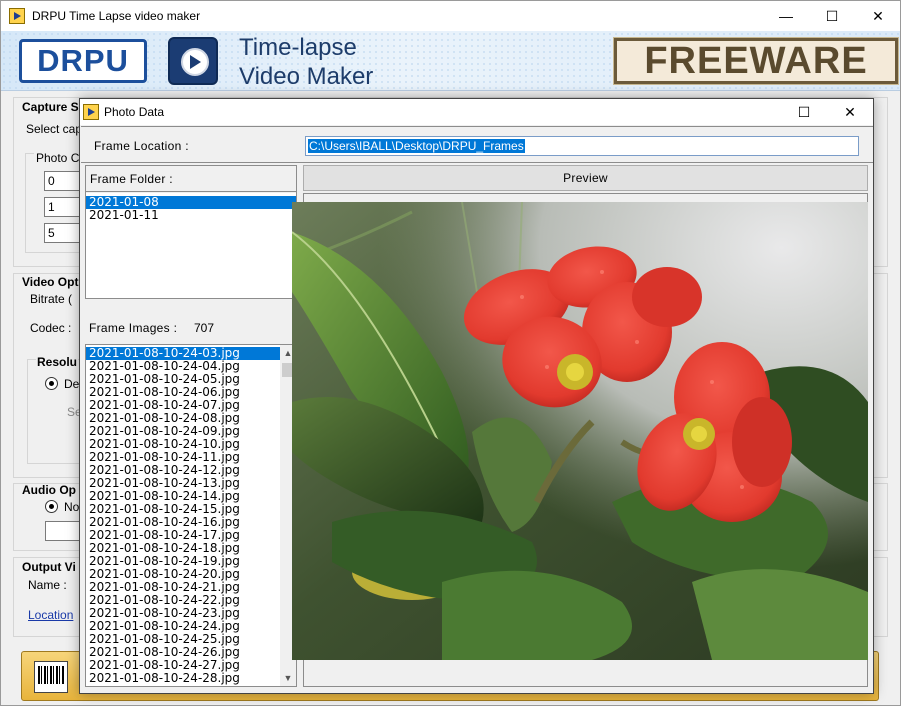 This screenshot has height=706, width=901. I want to click on dialog-titlebar: Photo Data ☐ ✕, so click(476, 112).